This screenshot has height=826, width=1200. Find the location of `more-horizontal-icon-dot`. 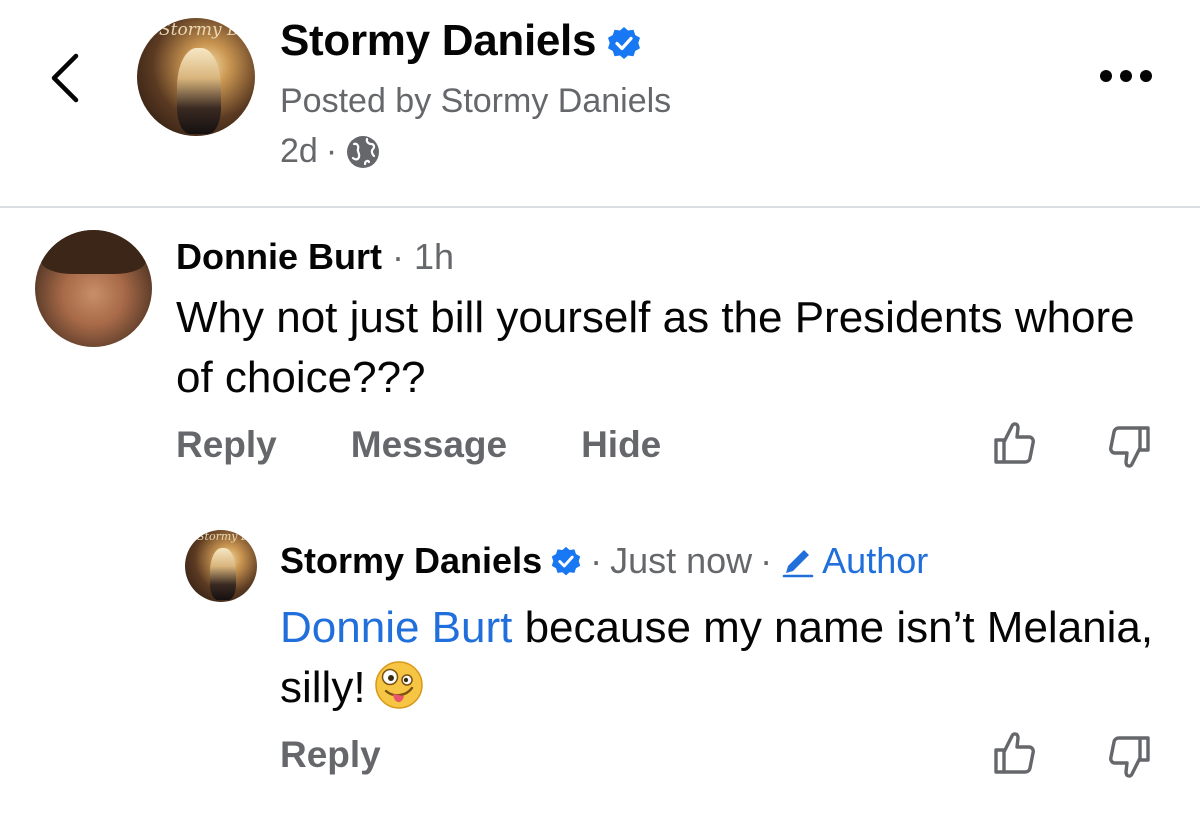

more-horizontal-icon-dot is located at coordinates (1106, 76).